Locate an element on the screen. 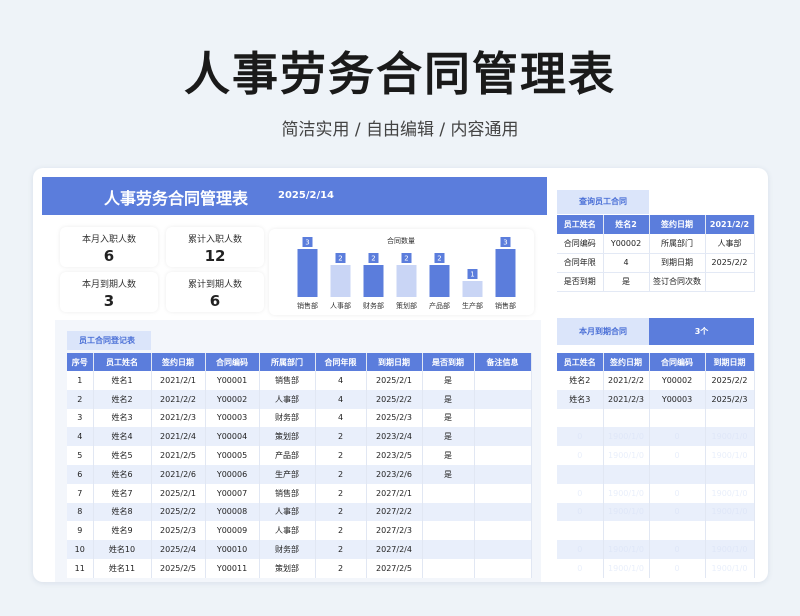 Image resolution: width=800 pixels, height=616 pixels. table-cell: 6 is located at coordinates (80, 474).